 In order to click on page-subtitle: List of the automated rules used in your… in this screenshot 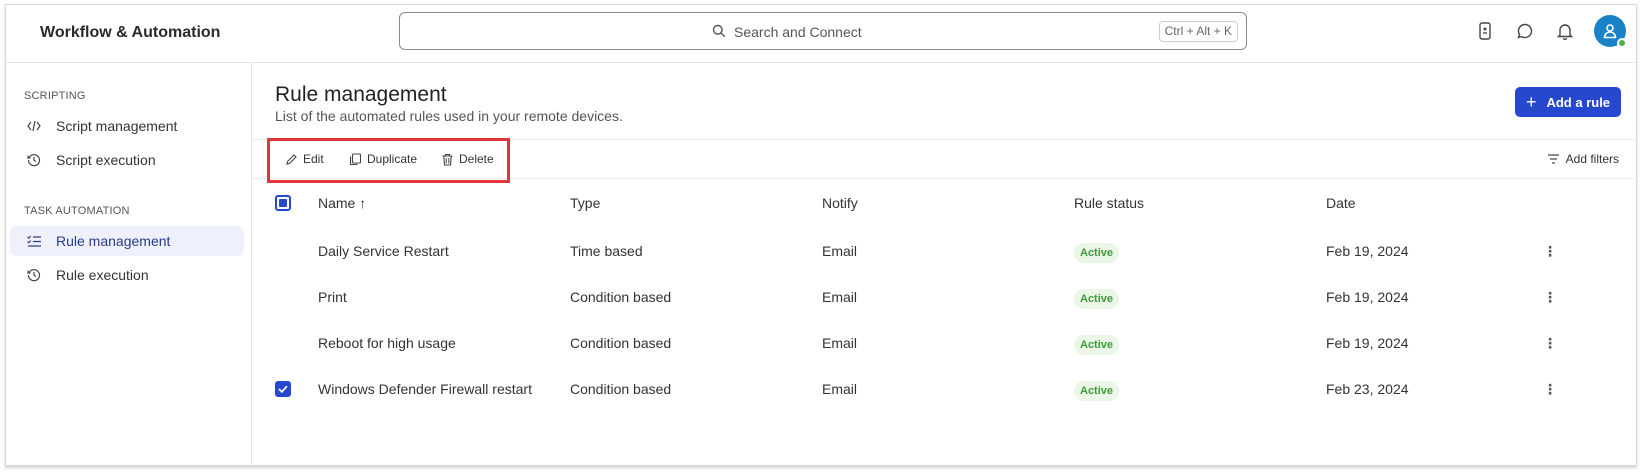, I will do `click(449, 116)`.